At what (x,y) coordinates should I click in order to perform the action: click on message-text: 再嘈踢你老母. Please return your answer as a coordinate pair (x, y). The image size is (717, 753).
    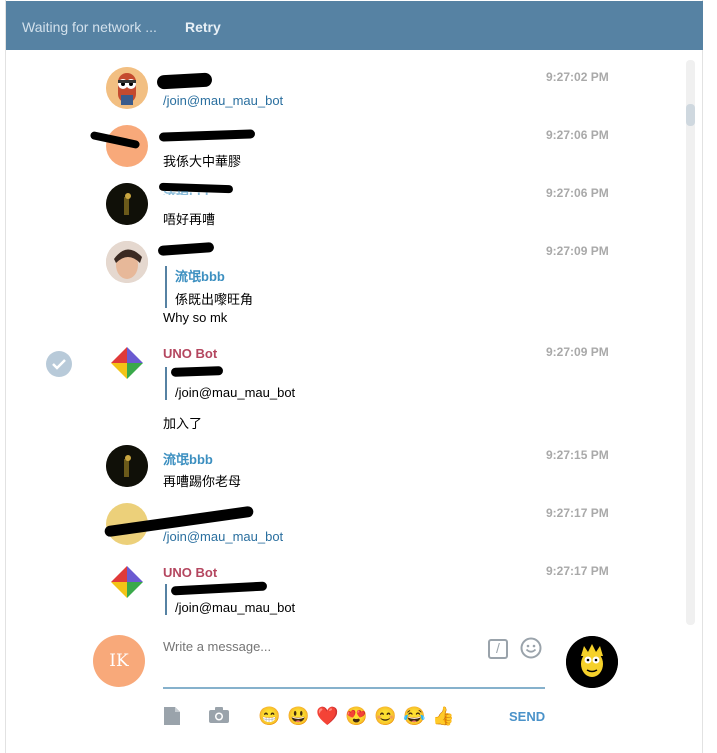
    Looking at the image, I should click on (202, 481).